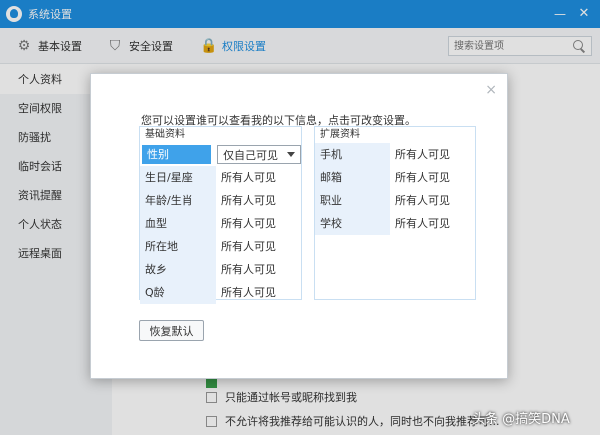  I want to click on info-key: 手机, so click(352, 154).